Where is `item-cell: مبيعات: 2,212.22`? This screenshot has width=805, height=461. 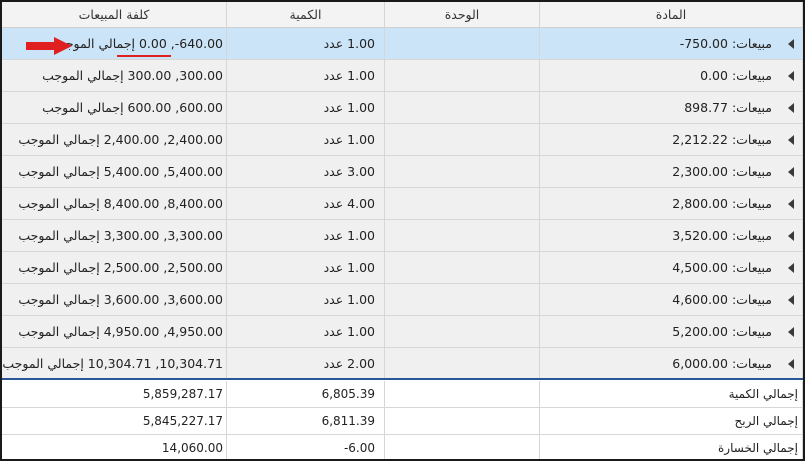 item-cell: مبيعات: 2,212.22 is located at coordinates (671, 140).